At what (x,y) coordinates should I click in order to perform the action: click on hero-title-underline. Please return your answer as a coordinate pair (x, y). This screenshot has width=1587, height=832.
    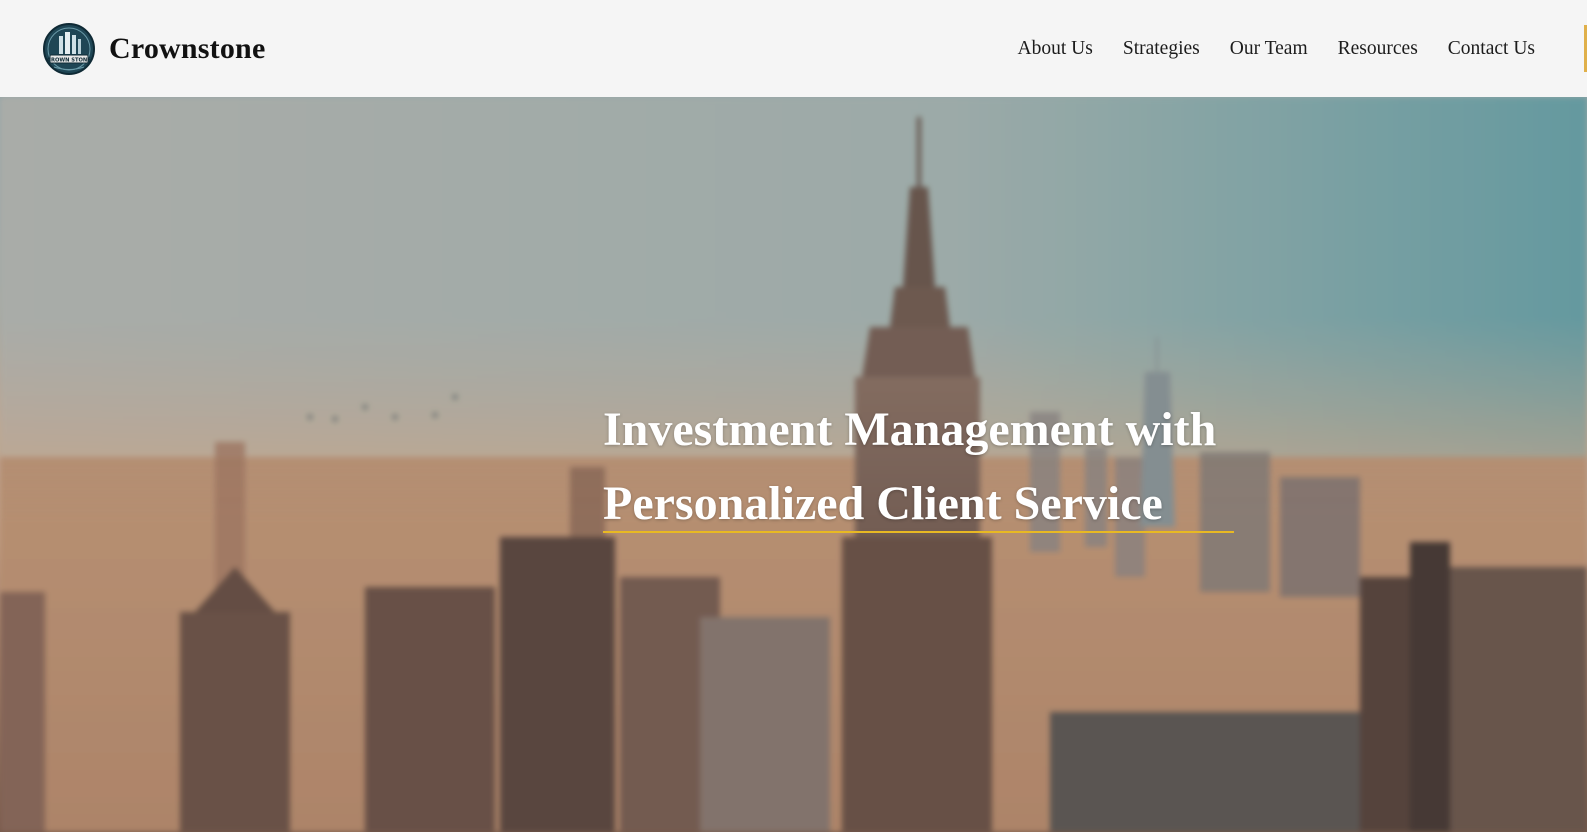
    Looking at the image, I should click on (918, 532).